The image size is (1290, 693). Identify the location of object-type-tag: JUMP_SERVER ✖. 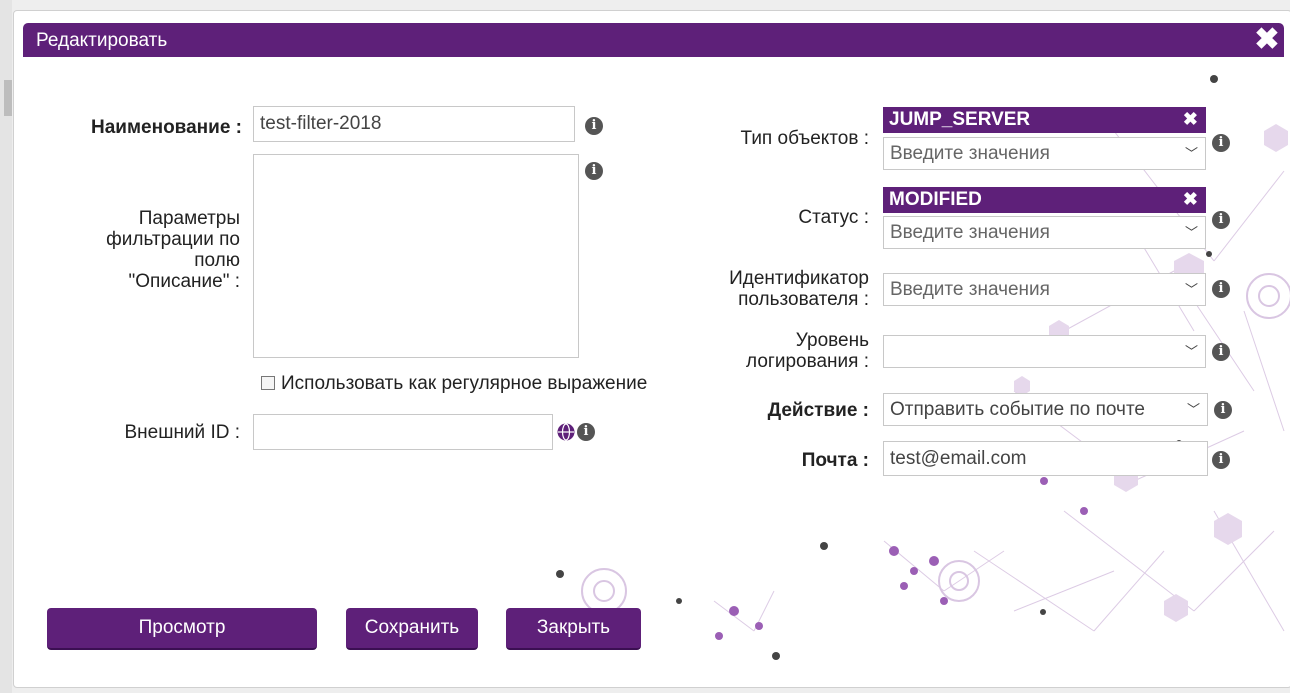
(1044, 120).